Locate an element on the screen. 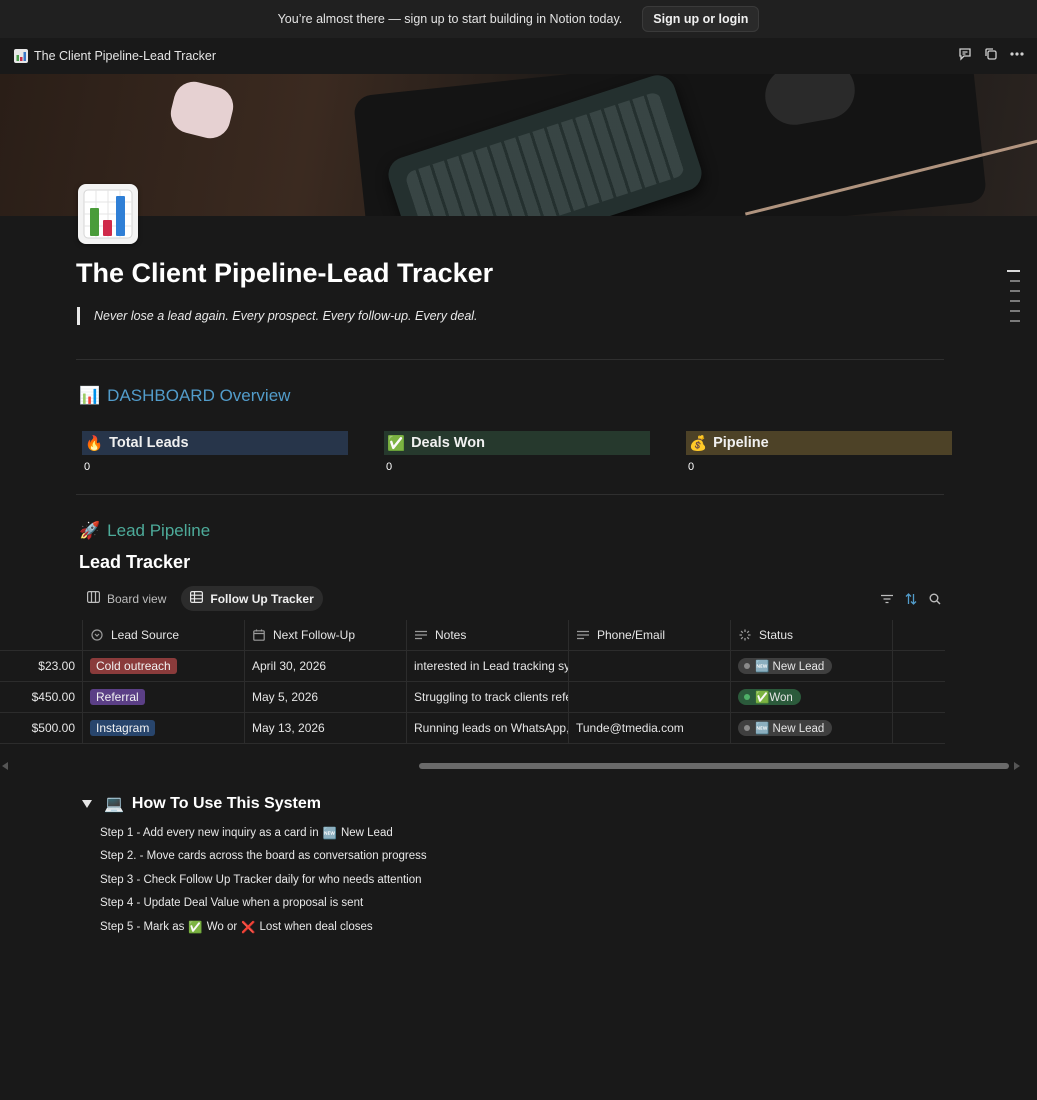 The image size is (1037, 1100). more-icon is located at coordinates (1017, 54).